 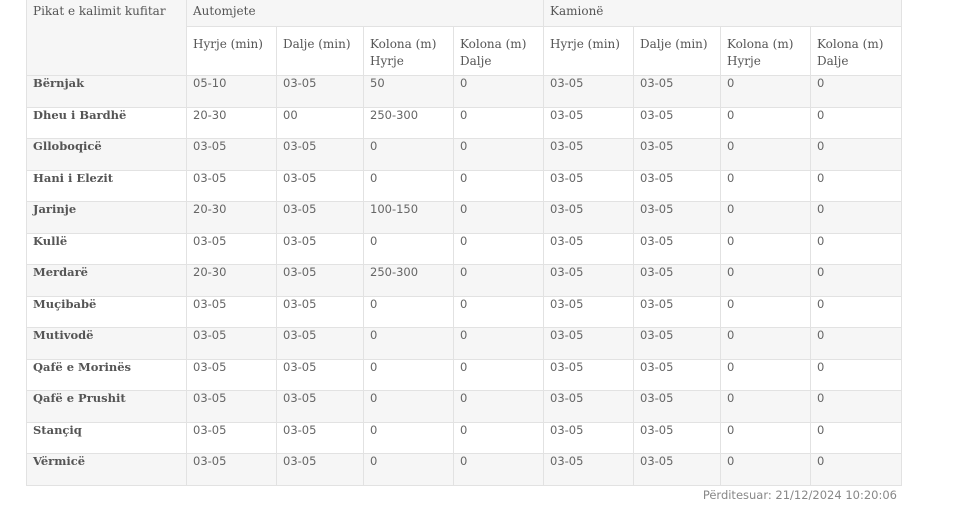 I want to click on table-row: Mutivodë 03-05 03-05 0 0 03-05 03-05 0 0, so click(x=464, y=343).